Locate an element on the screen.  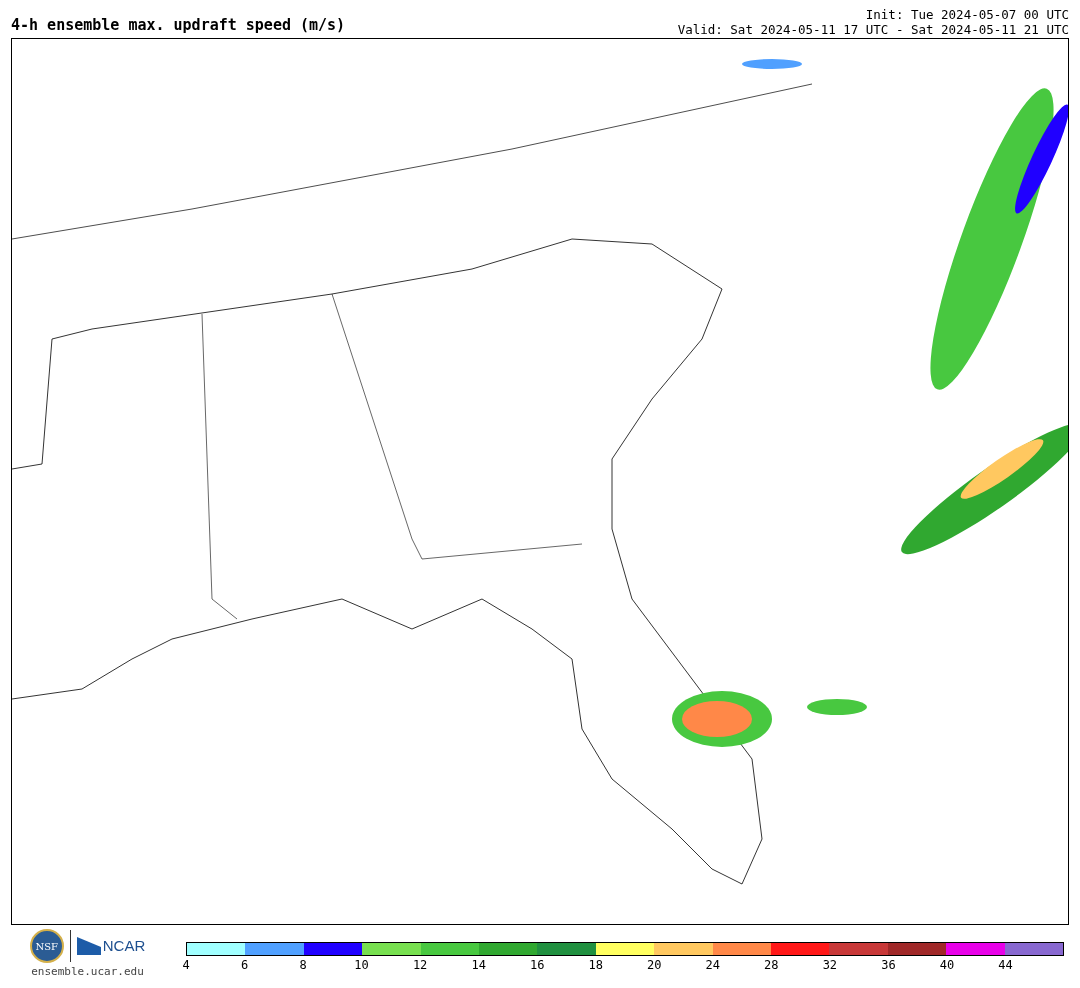
valid-time: Valid: Sat 2024-05-11 17 UTC - Sat 2024-05-11 21 UTC is located at coordinates (873, 29).